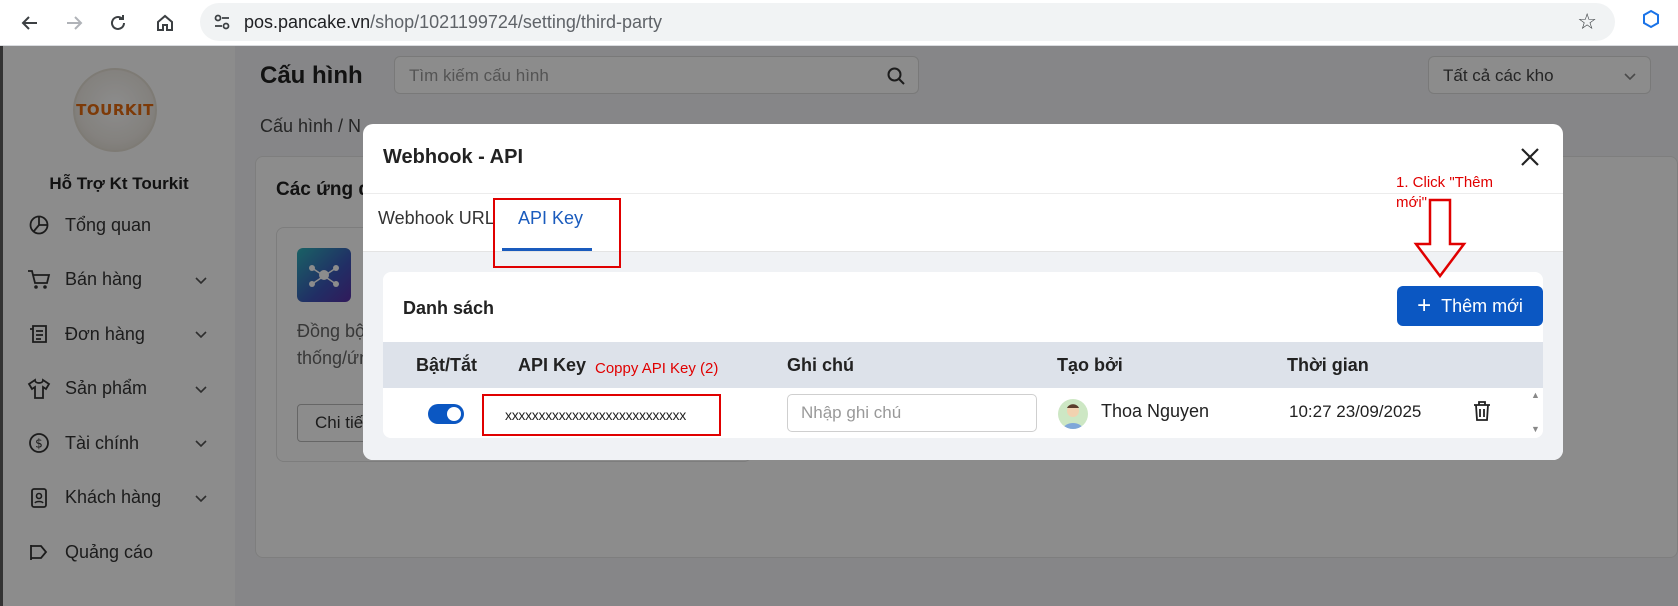  What do you see at coordinates (1445, 182) in the screenshot?
I see `annotation-step-1-line: 1. Click "Thêm` at bounding box center [1445, 182].